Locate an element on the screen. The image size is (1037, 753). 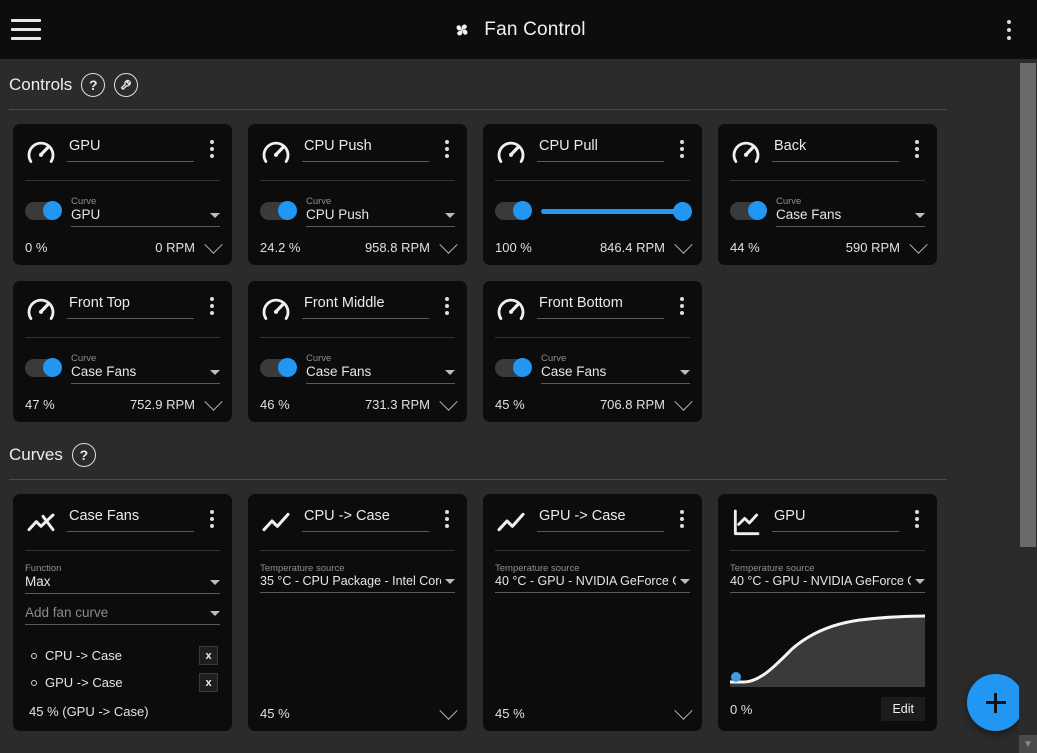
card-separator is located at coordinates (592, 550).